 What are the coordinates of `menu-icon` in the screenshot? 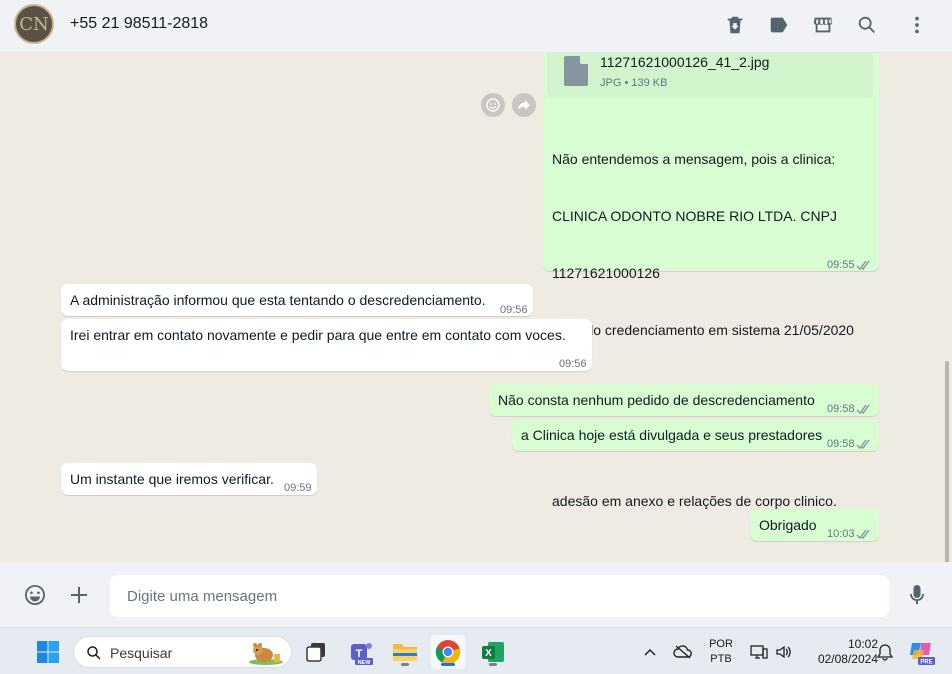 It's located at (917, 25).